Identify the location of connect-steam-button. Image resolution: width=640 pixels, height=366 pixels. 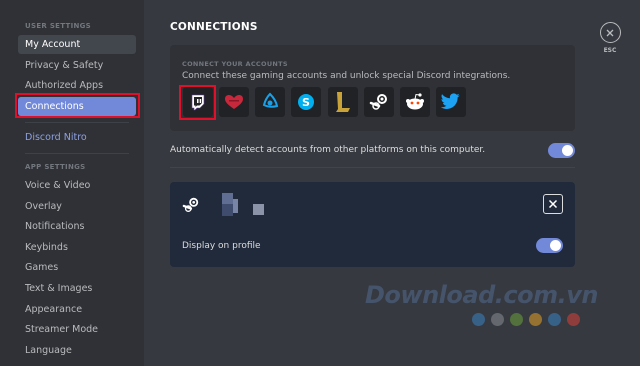
(379, 102).